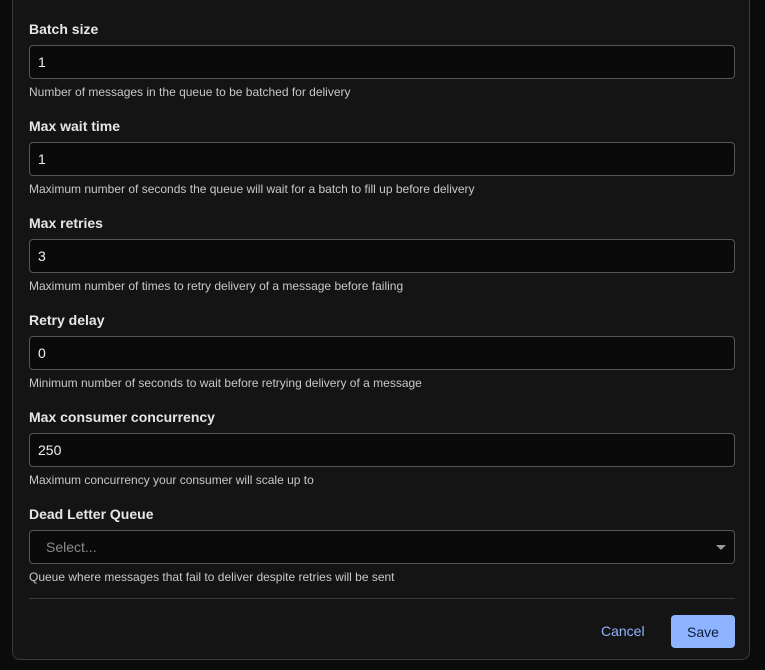 This screenshot has height=670, width=765. Describe the element at coordinates (623, 631) in the screenshot. I see `cancel-button: Cancel` at that location.